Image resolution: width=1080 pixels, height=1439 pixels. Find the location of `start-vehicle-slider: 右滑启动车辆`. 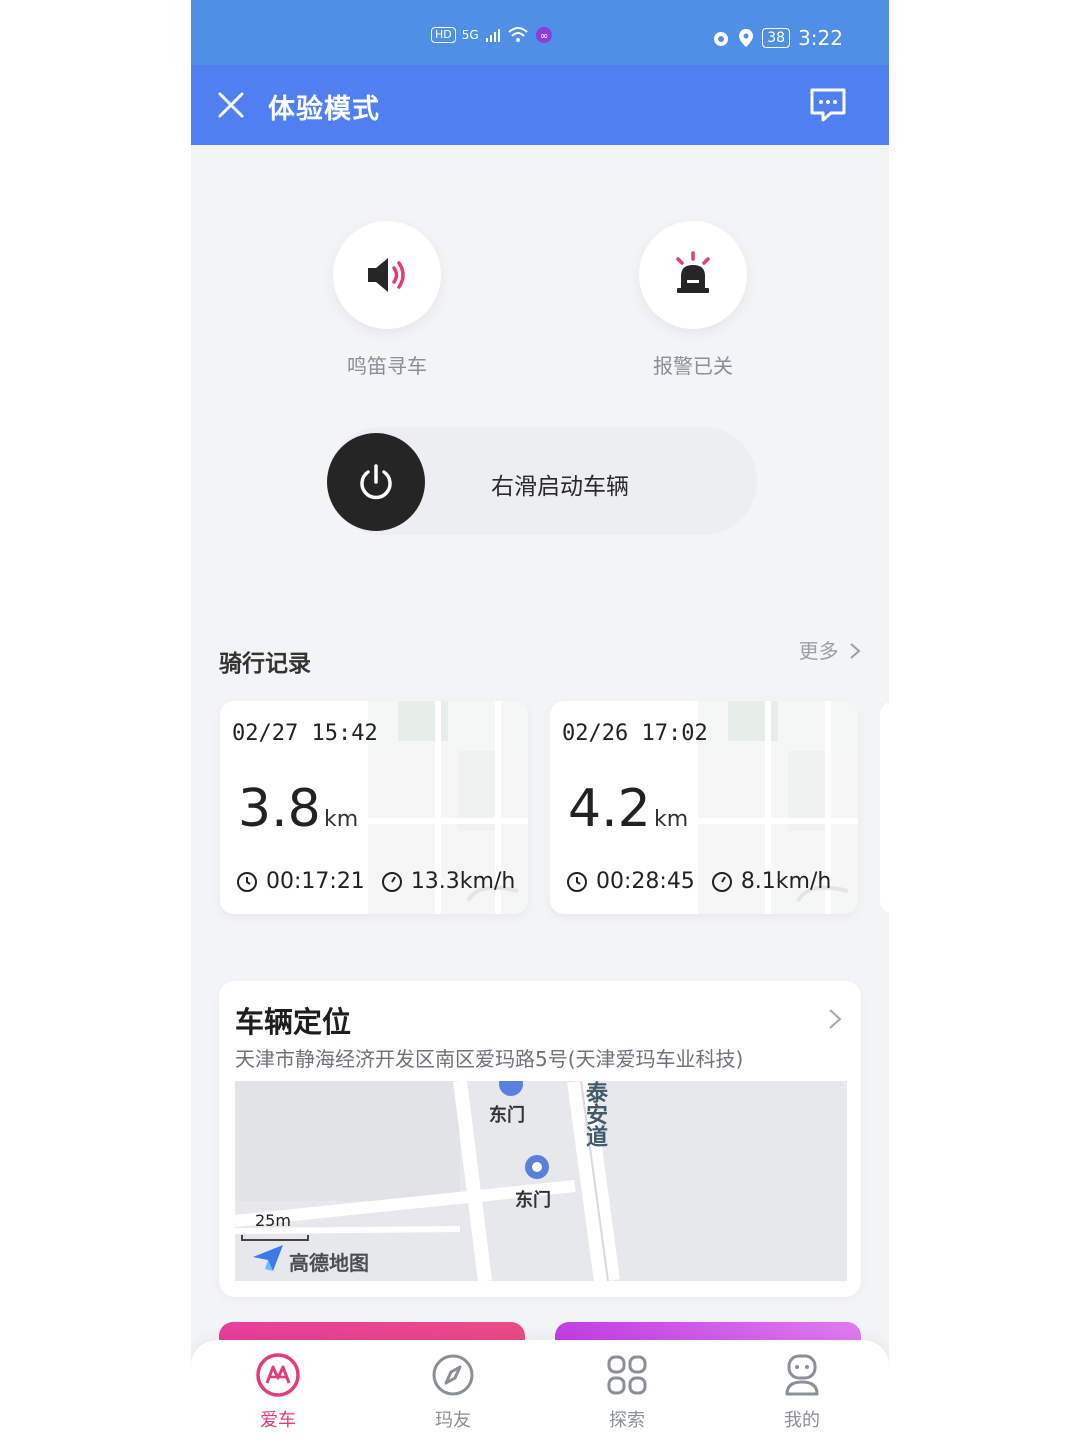

start-vehicle-slider: 右滑启动车辆 is located at coordinates (542, 481).